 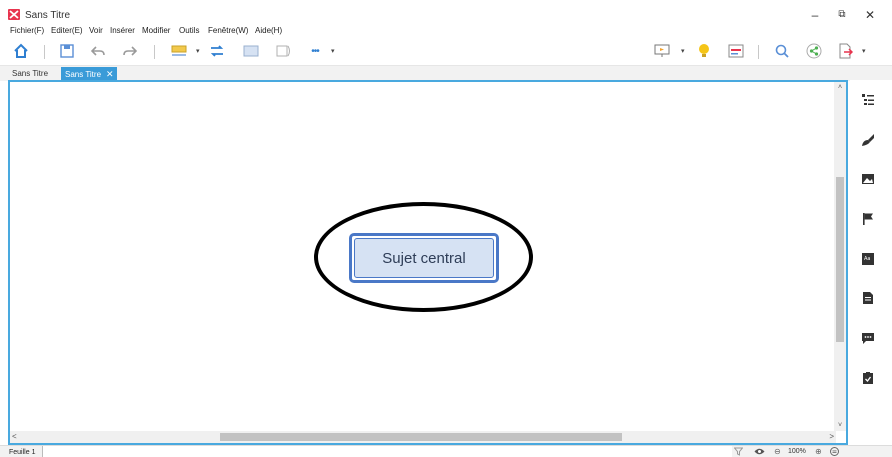 What do you see at coordinates (834, 452) in the screenshot?
I see `fit-view-icon` at bounding box center [834, 452].